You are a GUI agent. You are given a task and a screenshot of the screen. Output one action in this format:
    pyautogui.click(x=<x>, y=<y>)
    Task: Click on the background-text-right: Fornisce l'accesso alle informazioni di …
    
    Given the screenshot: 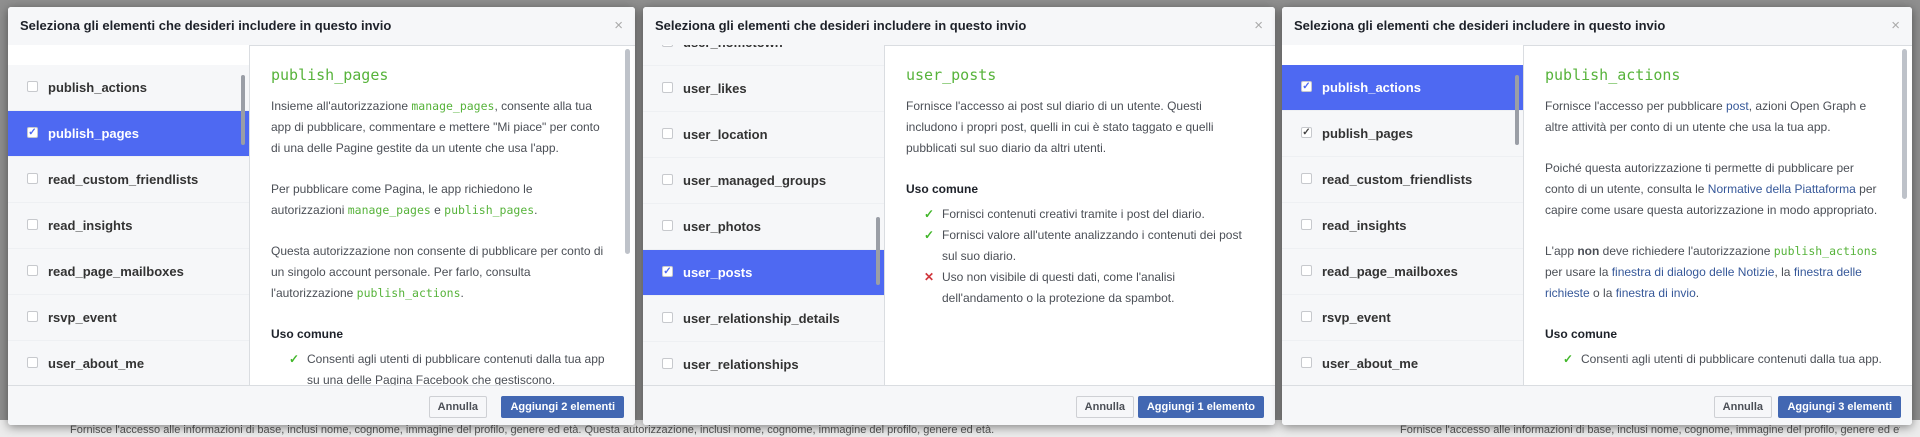 What is the action you would take?
    pyautogui.click(x=1650, y=430)
    